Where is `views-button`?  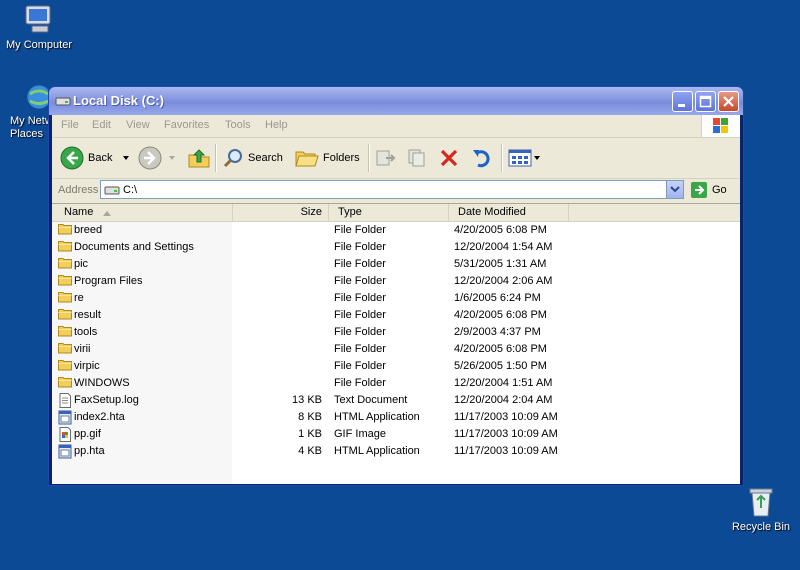 views-button is located at coordinates (525, 158).